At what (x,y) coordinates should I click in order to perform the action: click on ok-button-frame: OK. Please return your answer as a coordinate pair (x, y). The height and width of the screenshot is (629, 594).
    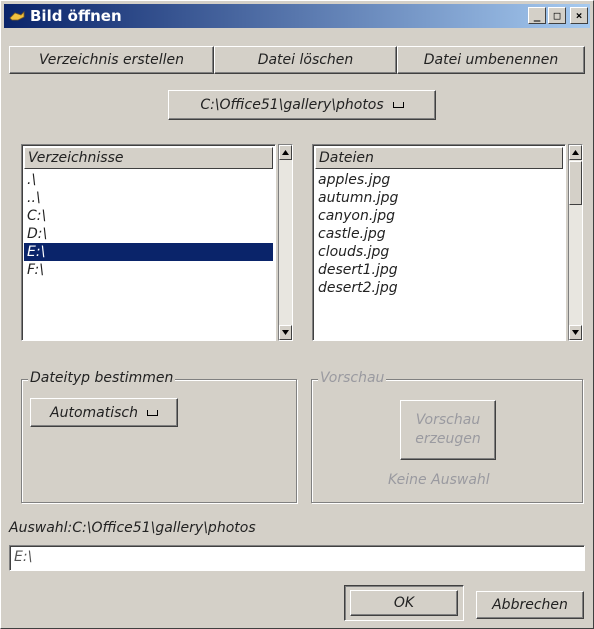
    Looking at the image, I should click on (404, 603).